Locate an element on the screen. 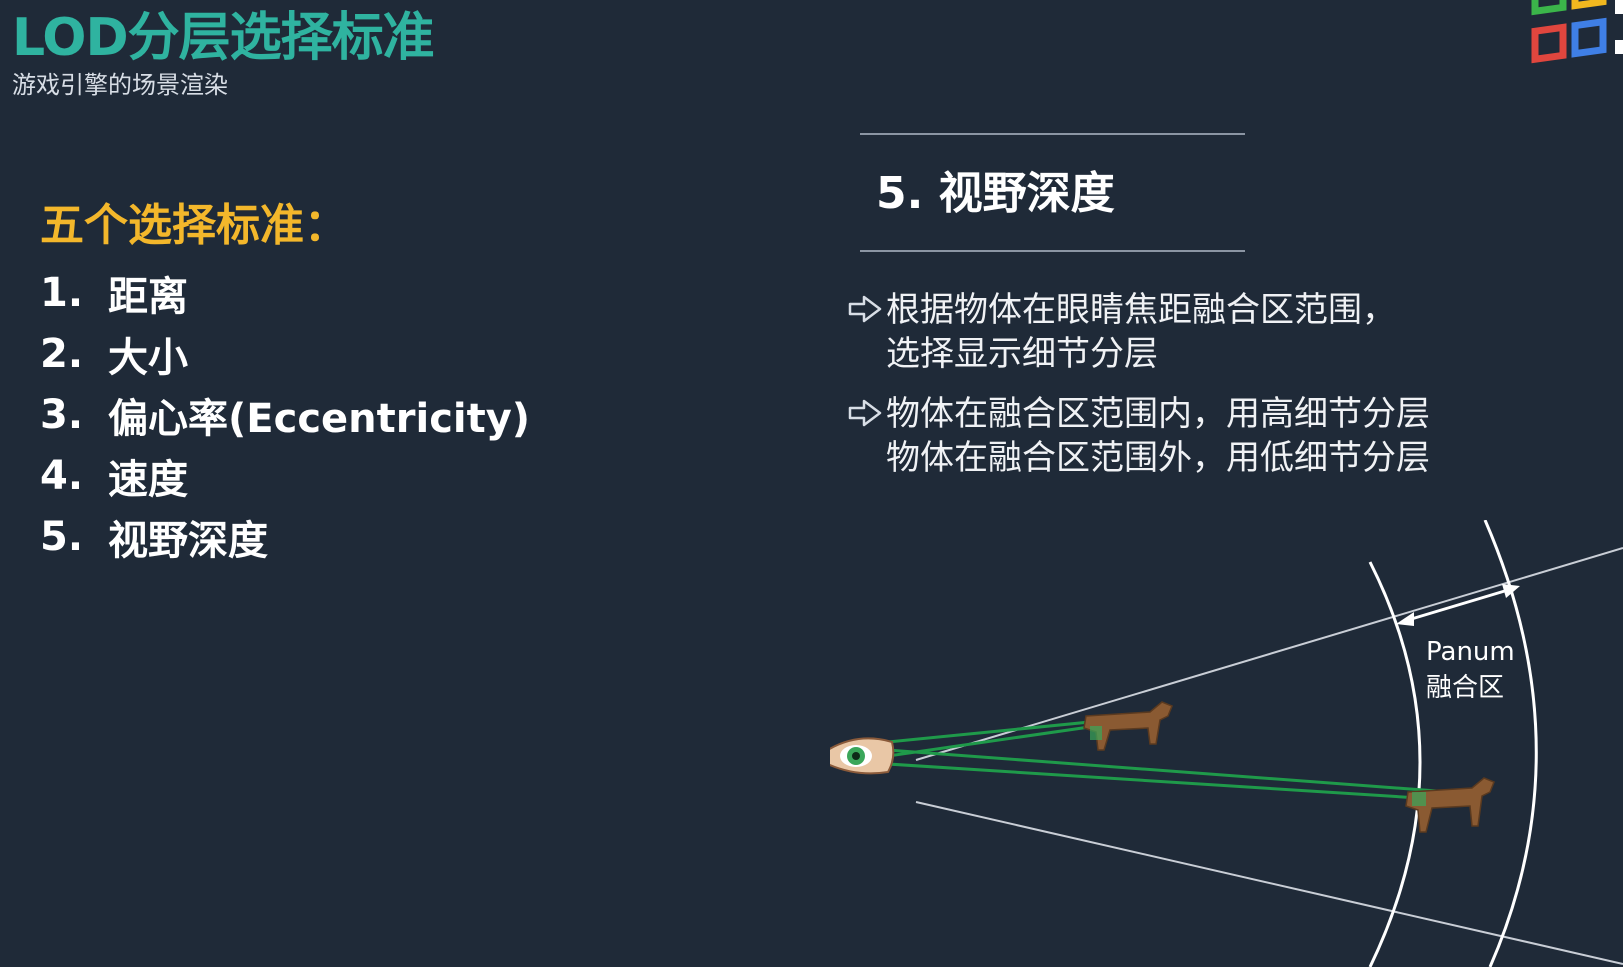  panum-label-line1: Panum is located at coordinates (1470, 652).